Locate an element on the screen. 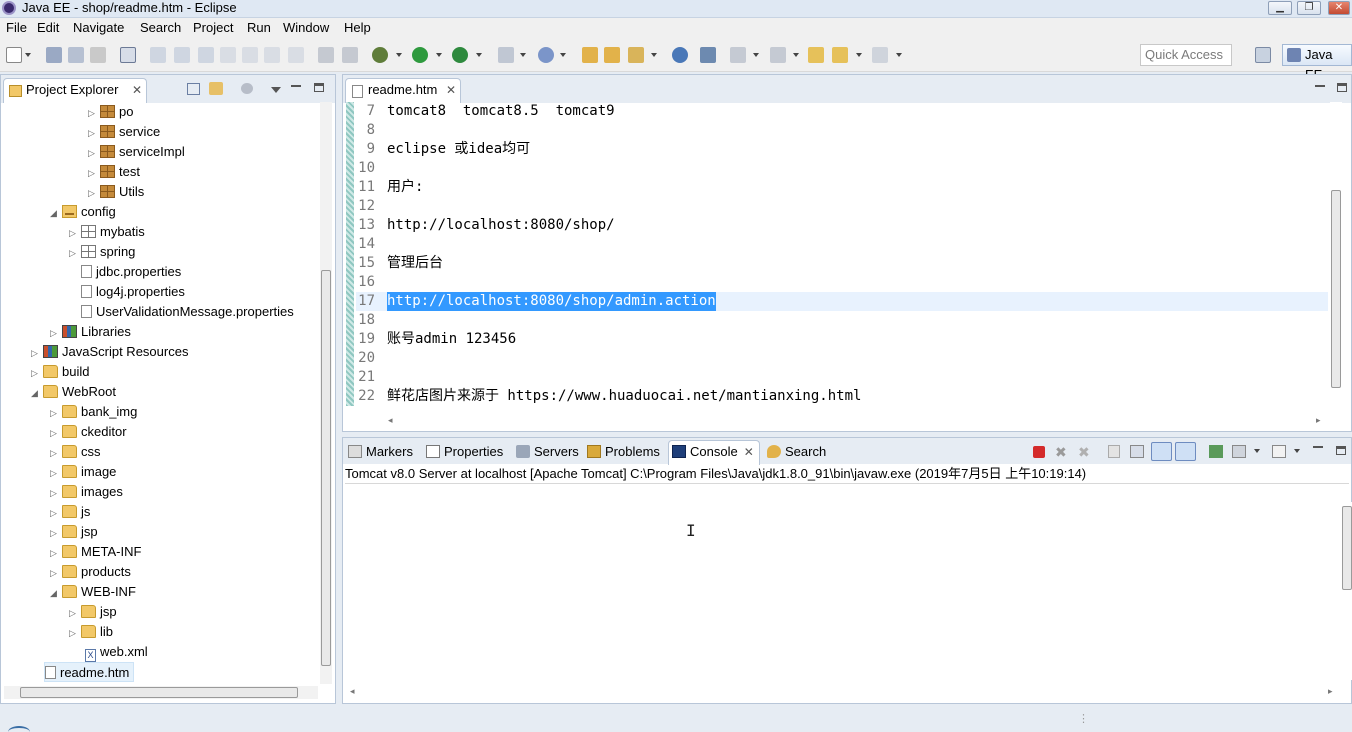 This screenshot has height=732, width=1352. collapse-all-icon is located at coordinates (193, 89).